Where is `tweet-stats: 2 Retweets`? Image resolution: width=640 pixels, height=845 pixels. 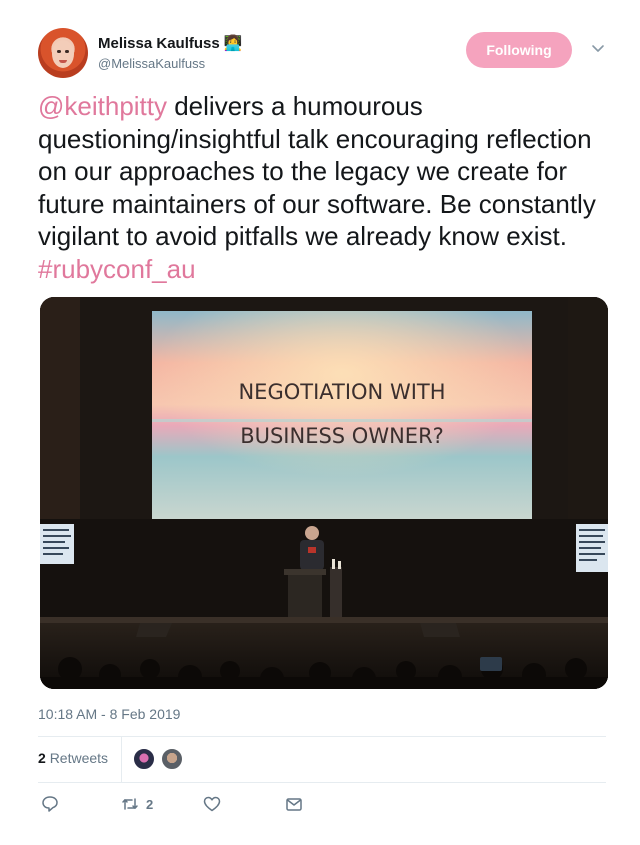
tweet-stats: 2 Retweets is located at coordinates (322, 759).